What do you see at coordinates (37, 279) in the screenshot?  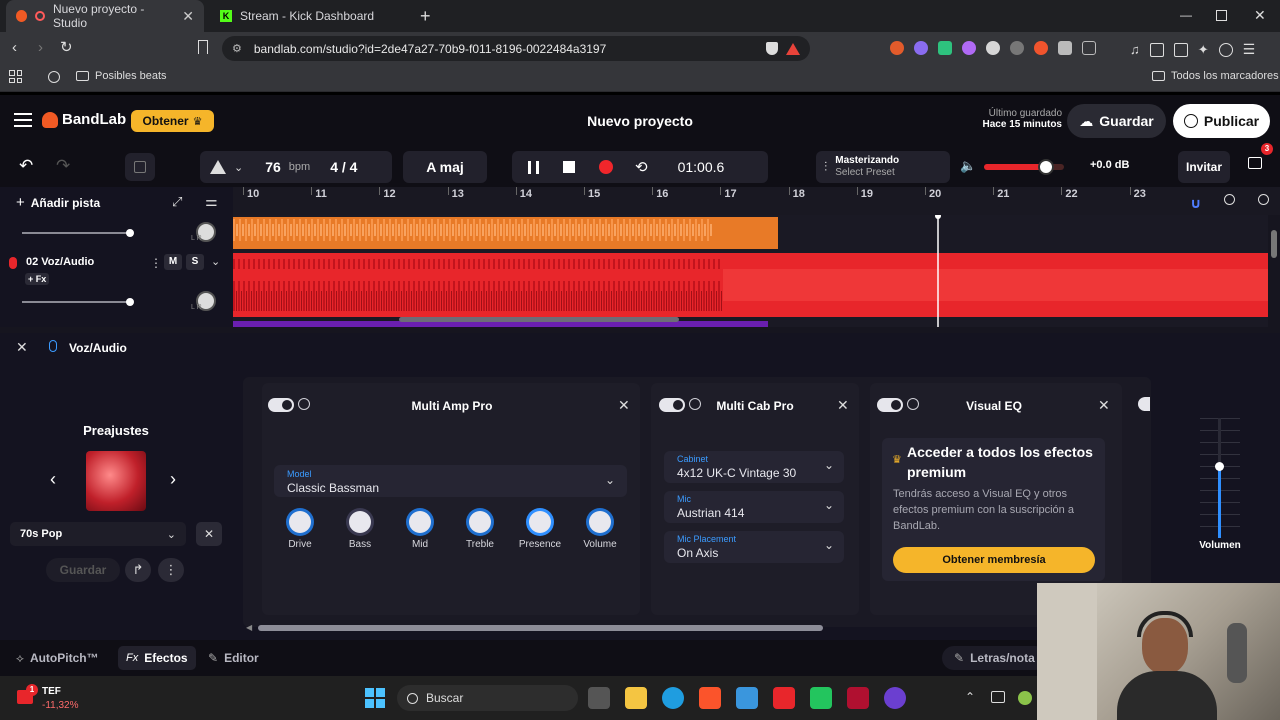 I see `add-fx-button: + Fx` at bounding box center [37, 279].